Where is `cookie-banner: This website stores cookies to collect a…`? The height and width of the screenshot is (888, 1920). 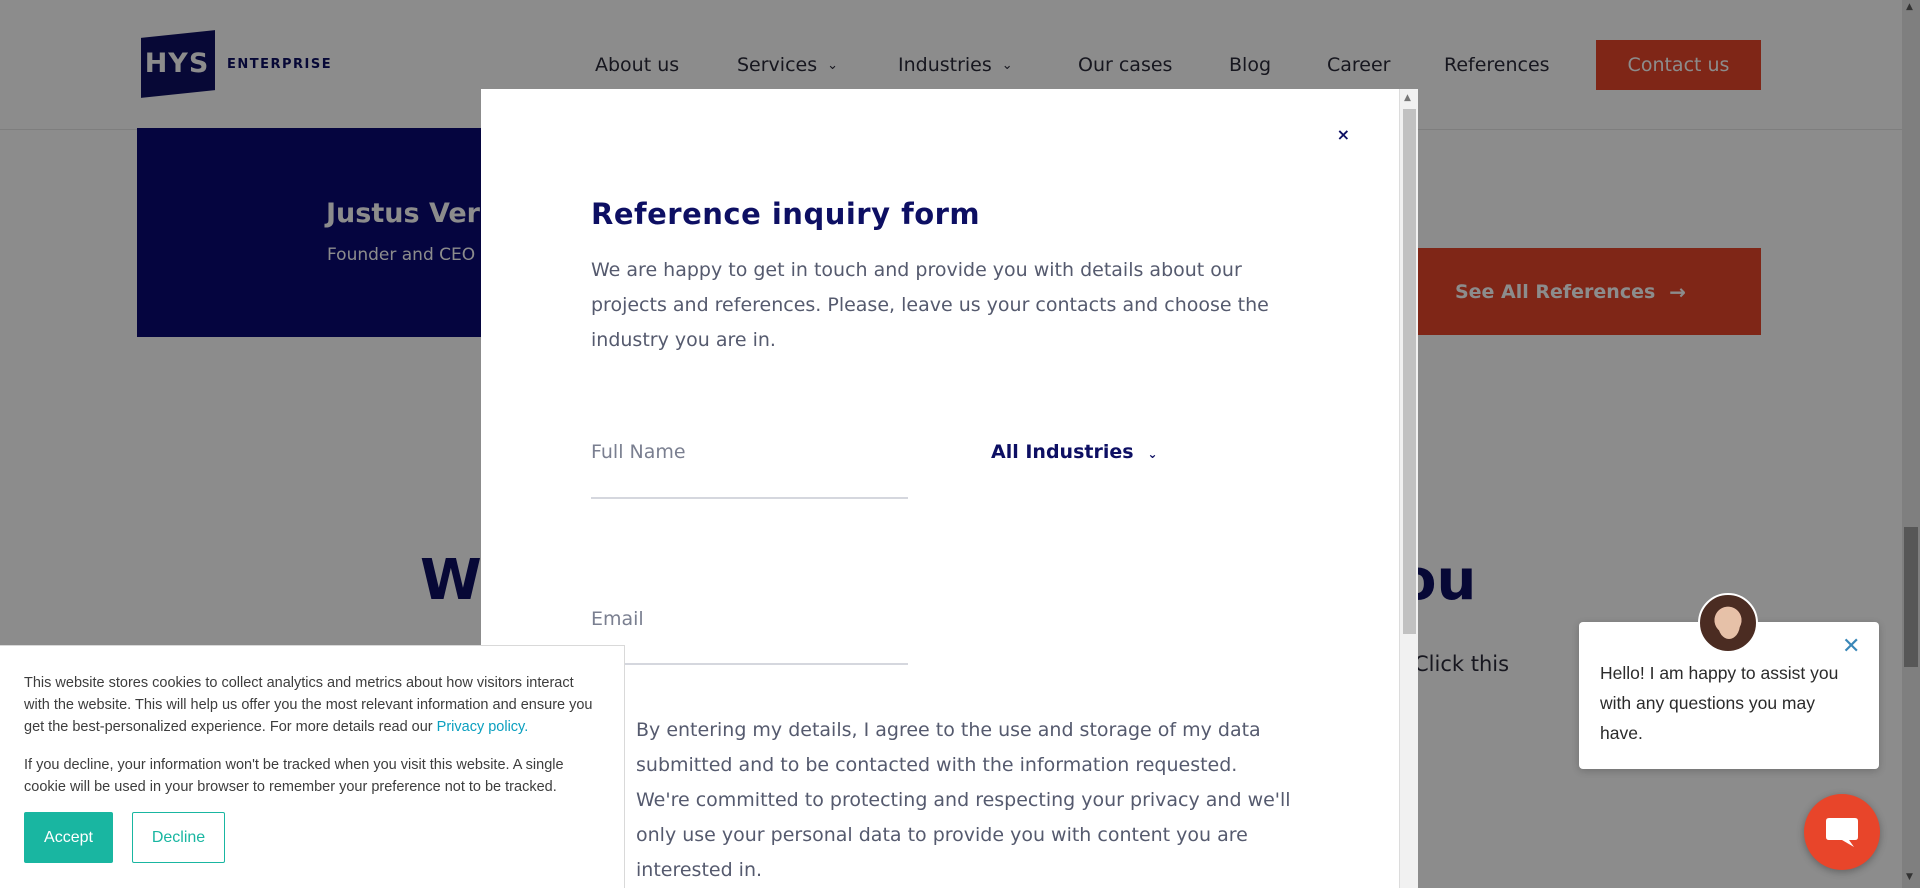 cookie-banner: This website stores cookies to collect a… is located at coordinates (312, 766).